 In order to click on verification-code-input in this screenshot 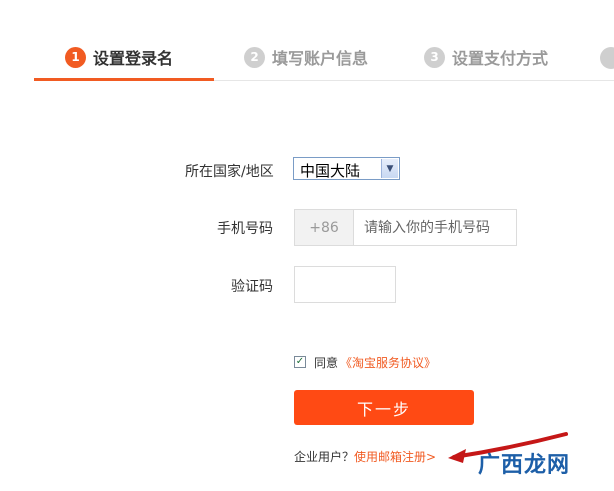, I will do `click(345, 284)`.